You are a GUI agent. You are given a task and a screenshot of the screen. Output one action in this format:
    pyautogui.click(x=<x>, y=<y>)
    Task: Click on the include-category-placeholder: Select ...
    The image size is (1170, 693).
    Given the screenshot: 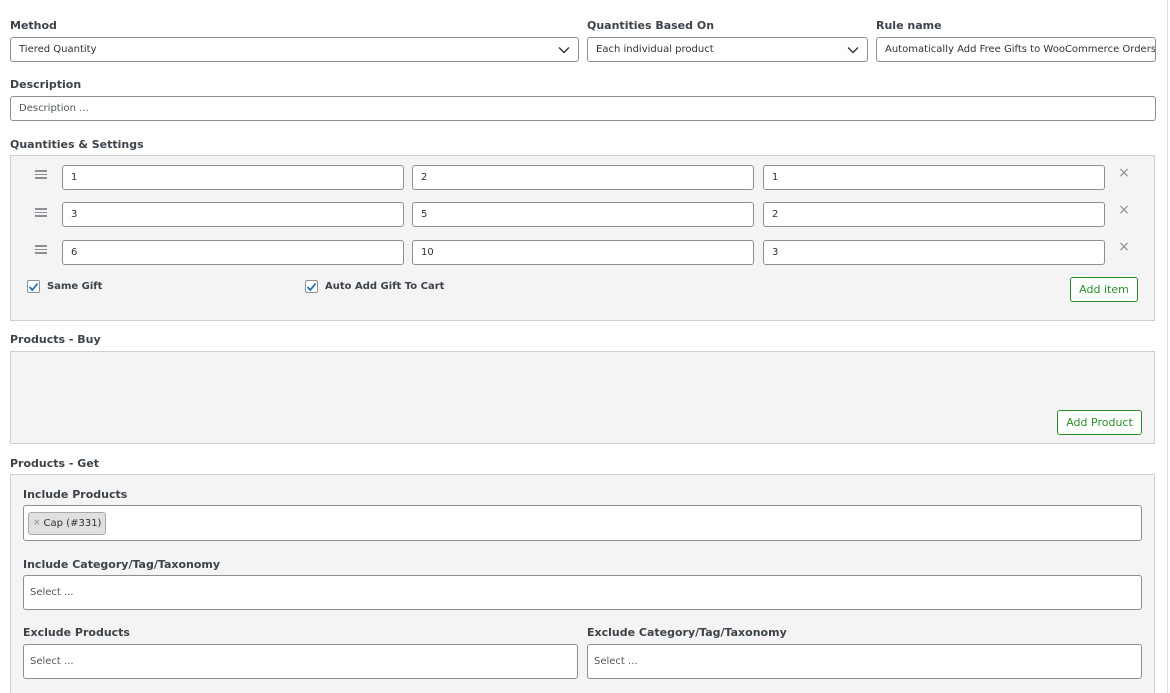 What is the action you would take?
    pyautogui.click(x=52, y=592)
    